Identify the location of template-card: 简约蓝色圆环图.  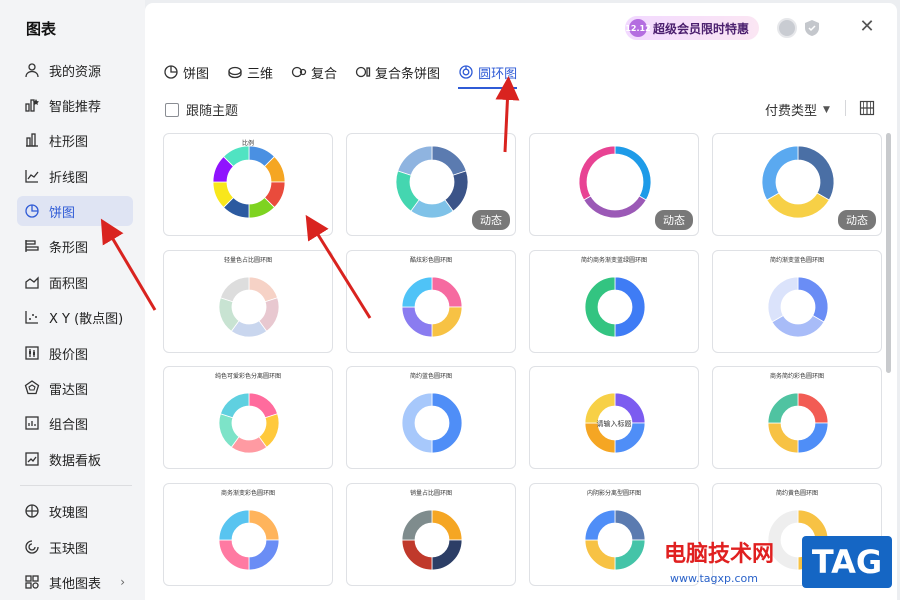
(431, 417).